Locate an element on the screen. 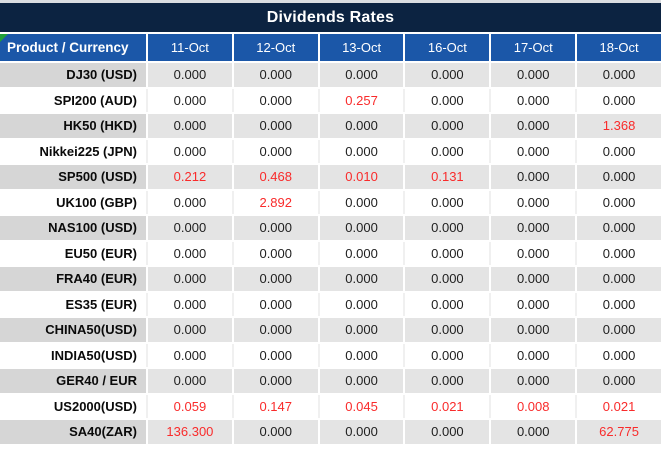 This screenshot has width=661, height=454. product-label: DJ30 (USD) is located at coordinates (74, 75).